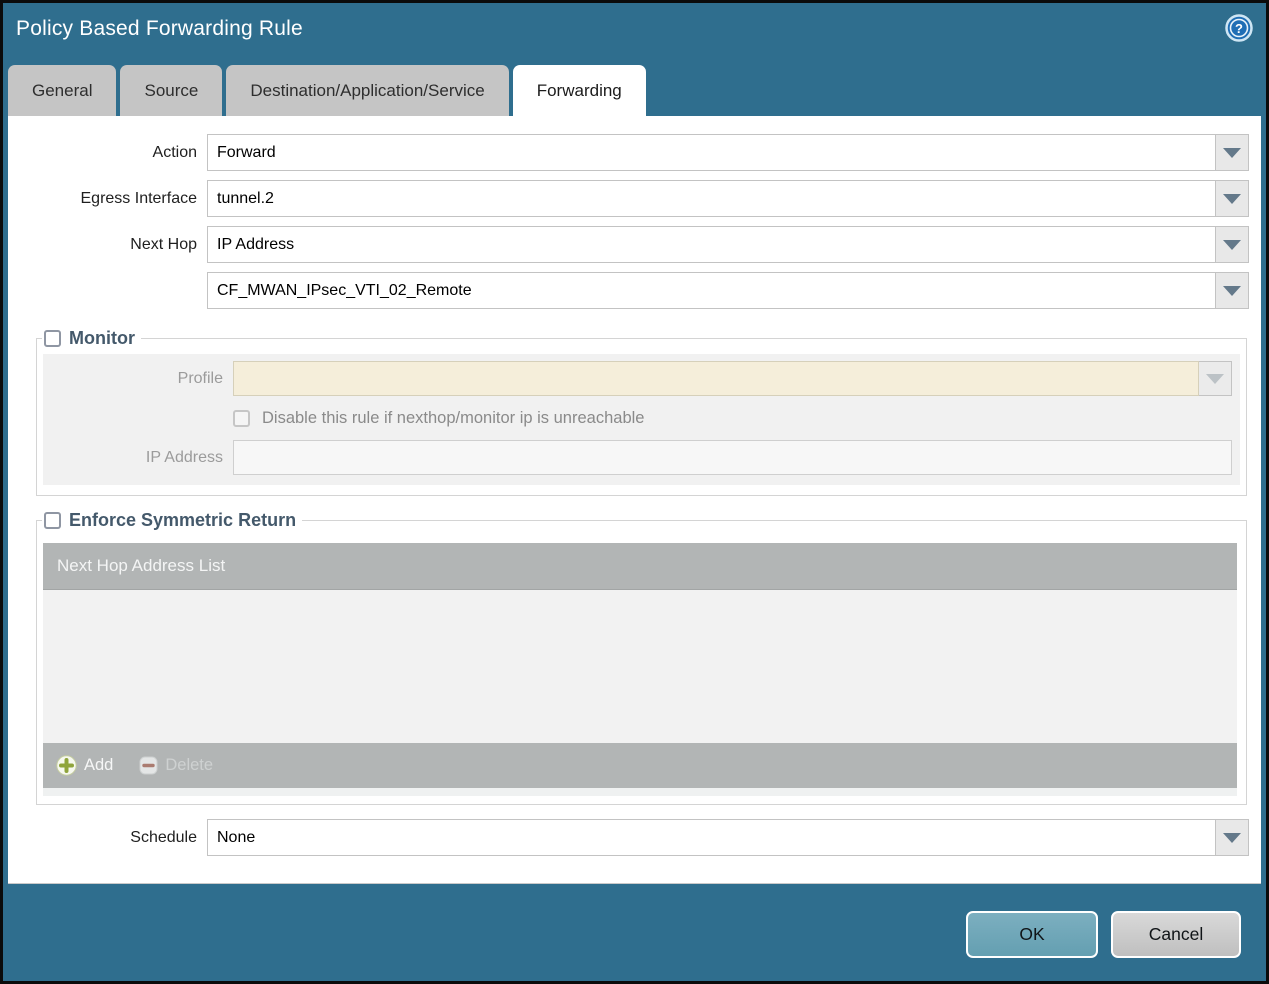 The height and width of the screenshot is (984, 1269). I want to click on profile-select, so click(716, 378).